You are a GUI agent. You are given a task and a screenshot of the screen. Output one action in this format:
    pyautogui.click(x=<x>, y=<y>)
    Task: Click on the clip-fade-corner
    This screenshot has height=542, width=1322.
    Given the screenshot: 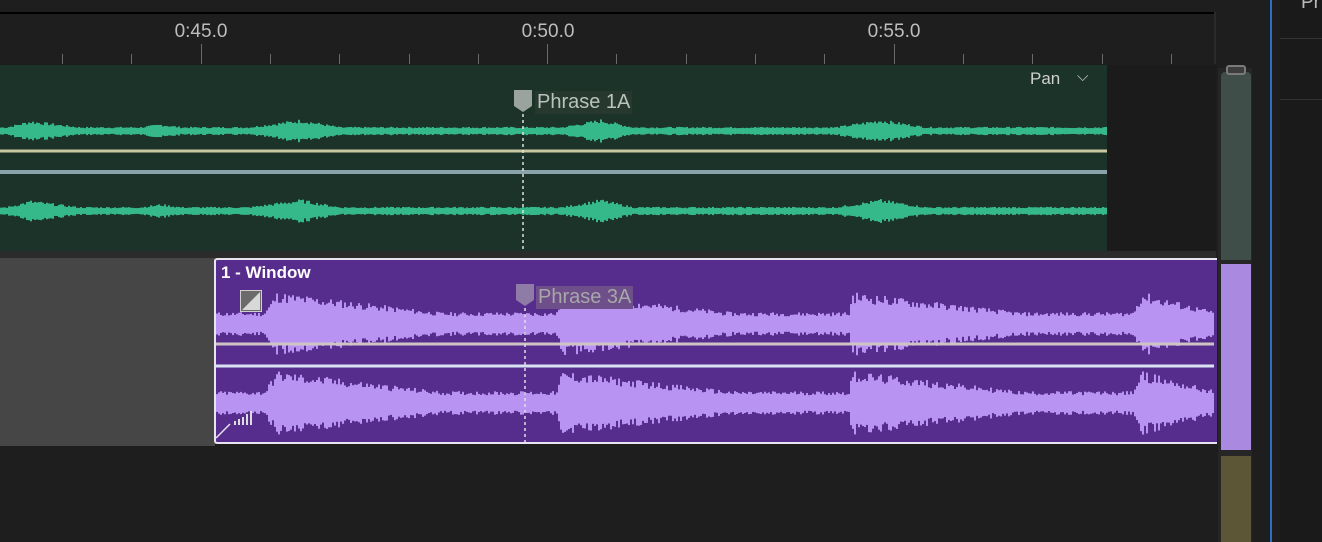 What is the action you would take?
    pyautogui.click(x=223, y=431)
    